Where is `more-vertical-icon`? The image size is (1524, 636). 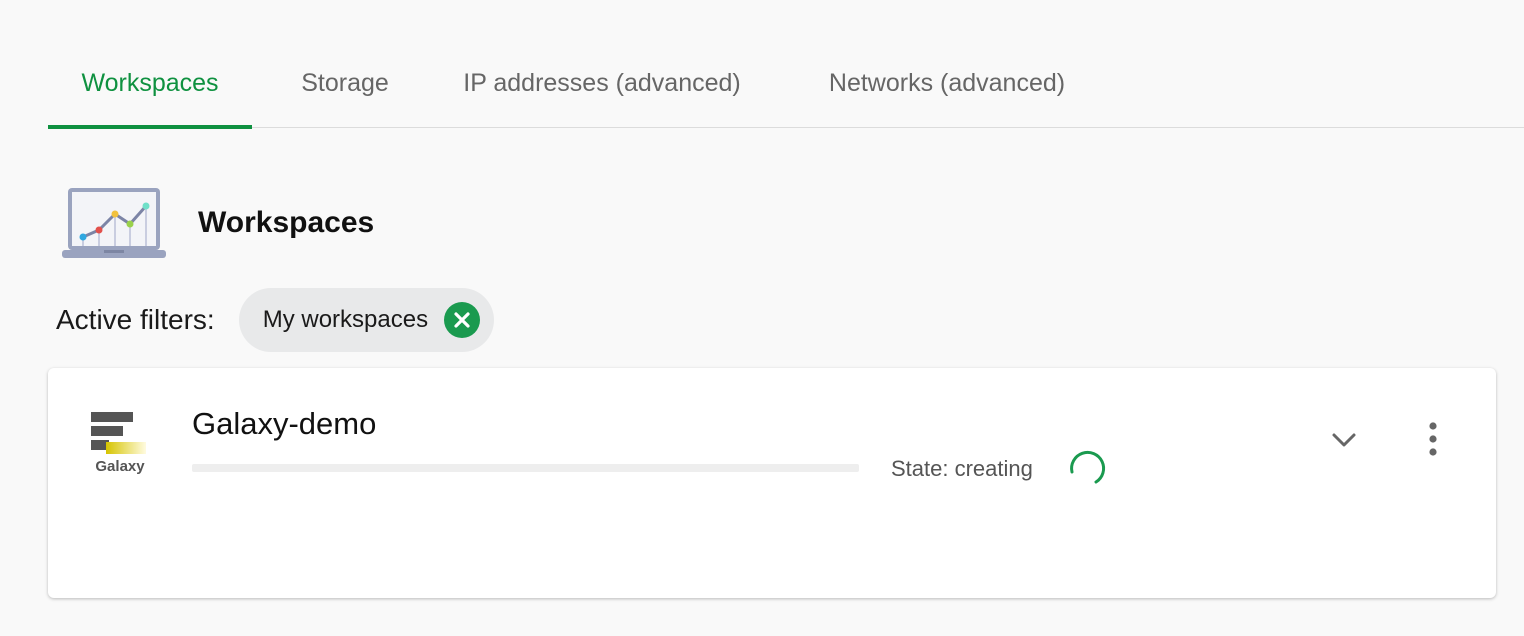 more-vertical-icon is located at coordinates (1433, 440).